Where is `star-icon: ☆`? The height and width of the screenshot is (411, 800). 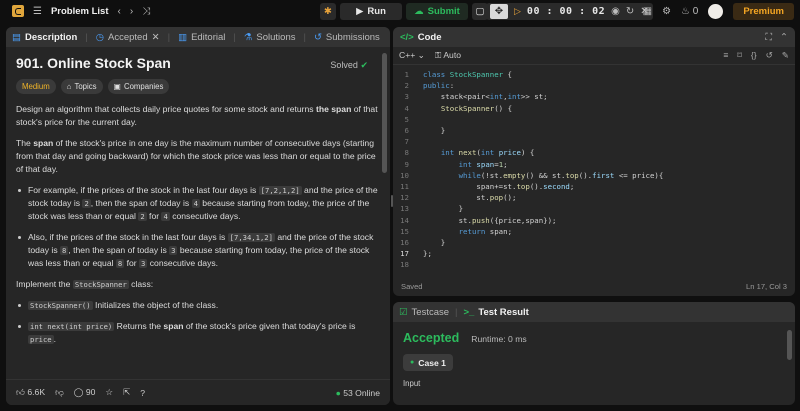 star-icon: ☆ is located at coordinates (109, 392).